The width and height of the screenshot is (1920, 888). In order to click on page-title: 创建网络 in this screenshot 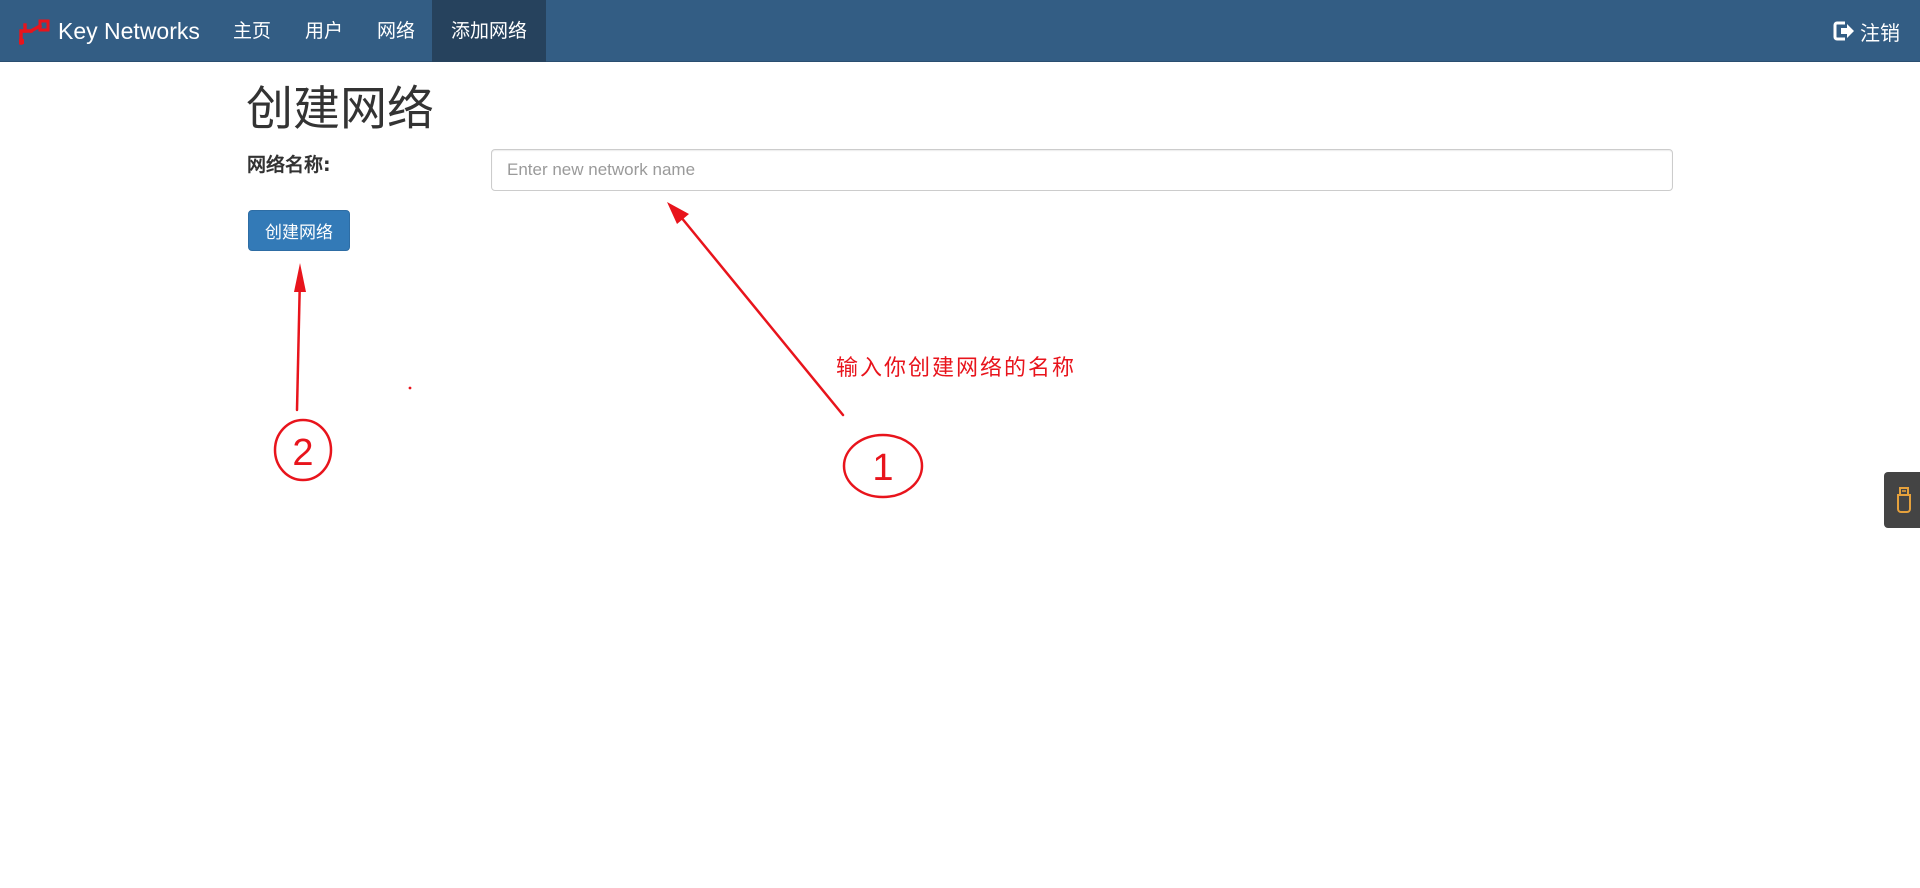, I will do `click(340, 109)`.